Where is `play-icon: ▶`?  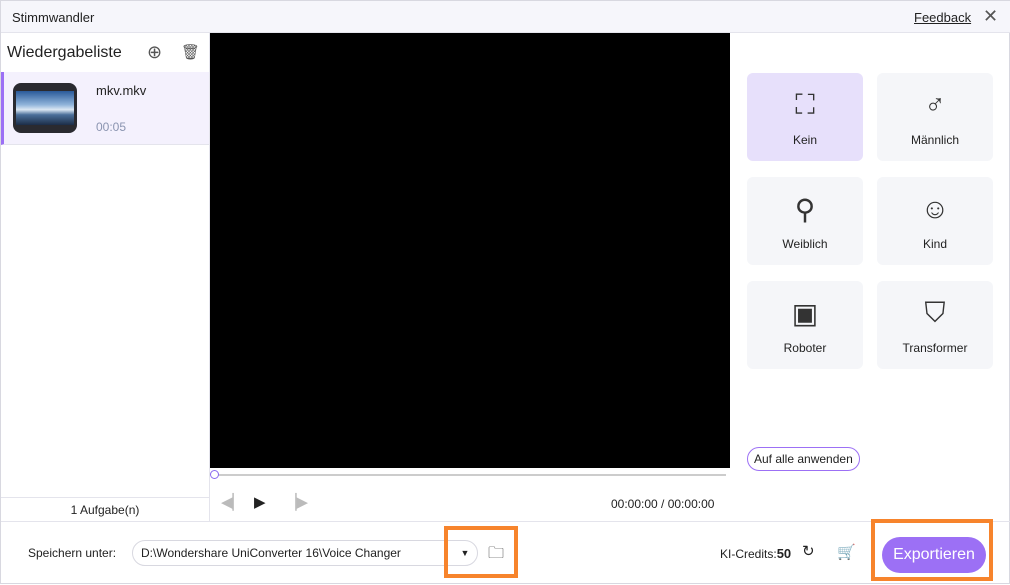 play-icon: ▶ is located at coordinates (260, 502).